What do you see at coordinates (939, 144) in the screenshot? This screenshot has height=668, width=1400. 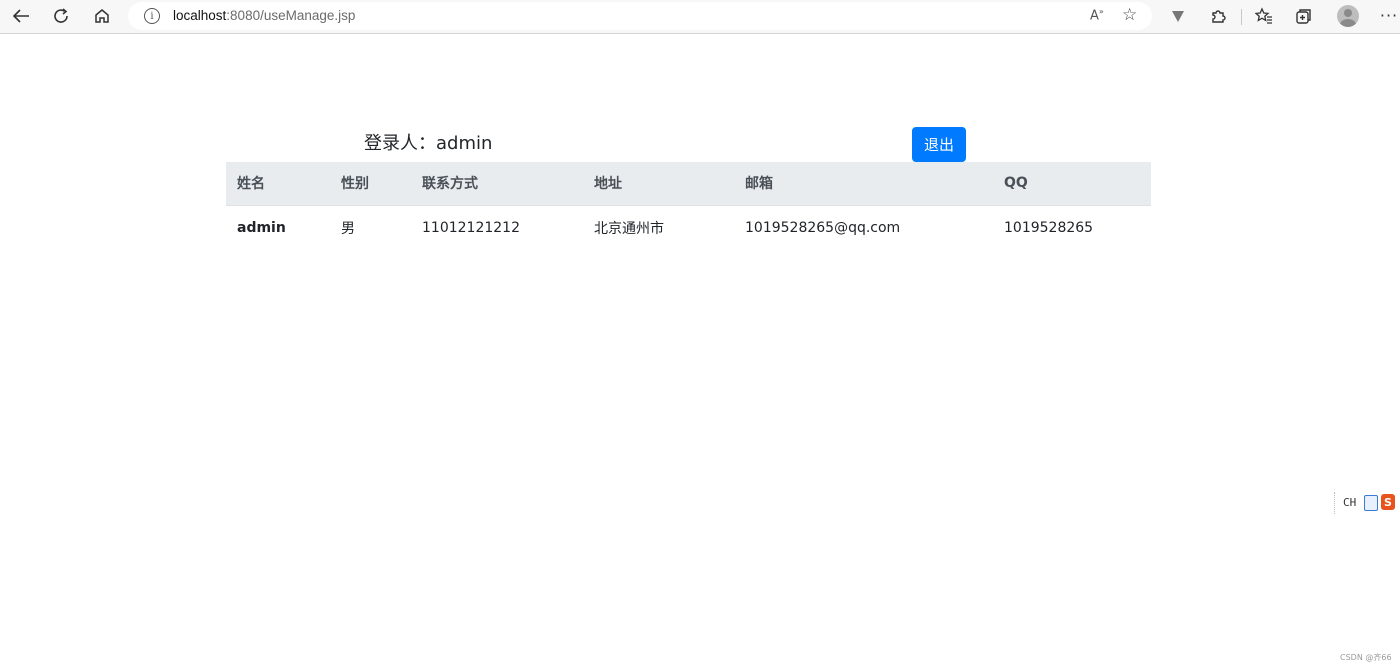 I see `logout-button: 退出` at bounding box center [939, 144].